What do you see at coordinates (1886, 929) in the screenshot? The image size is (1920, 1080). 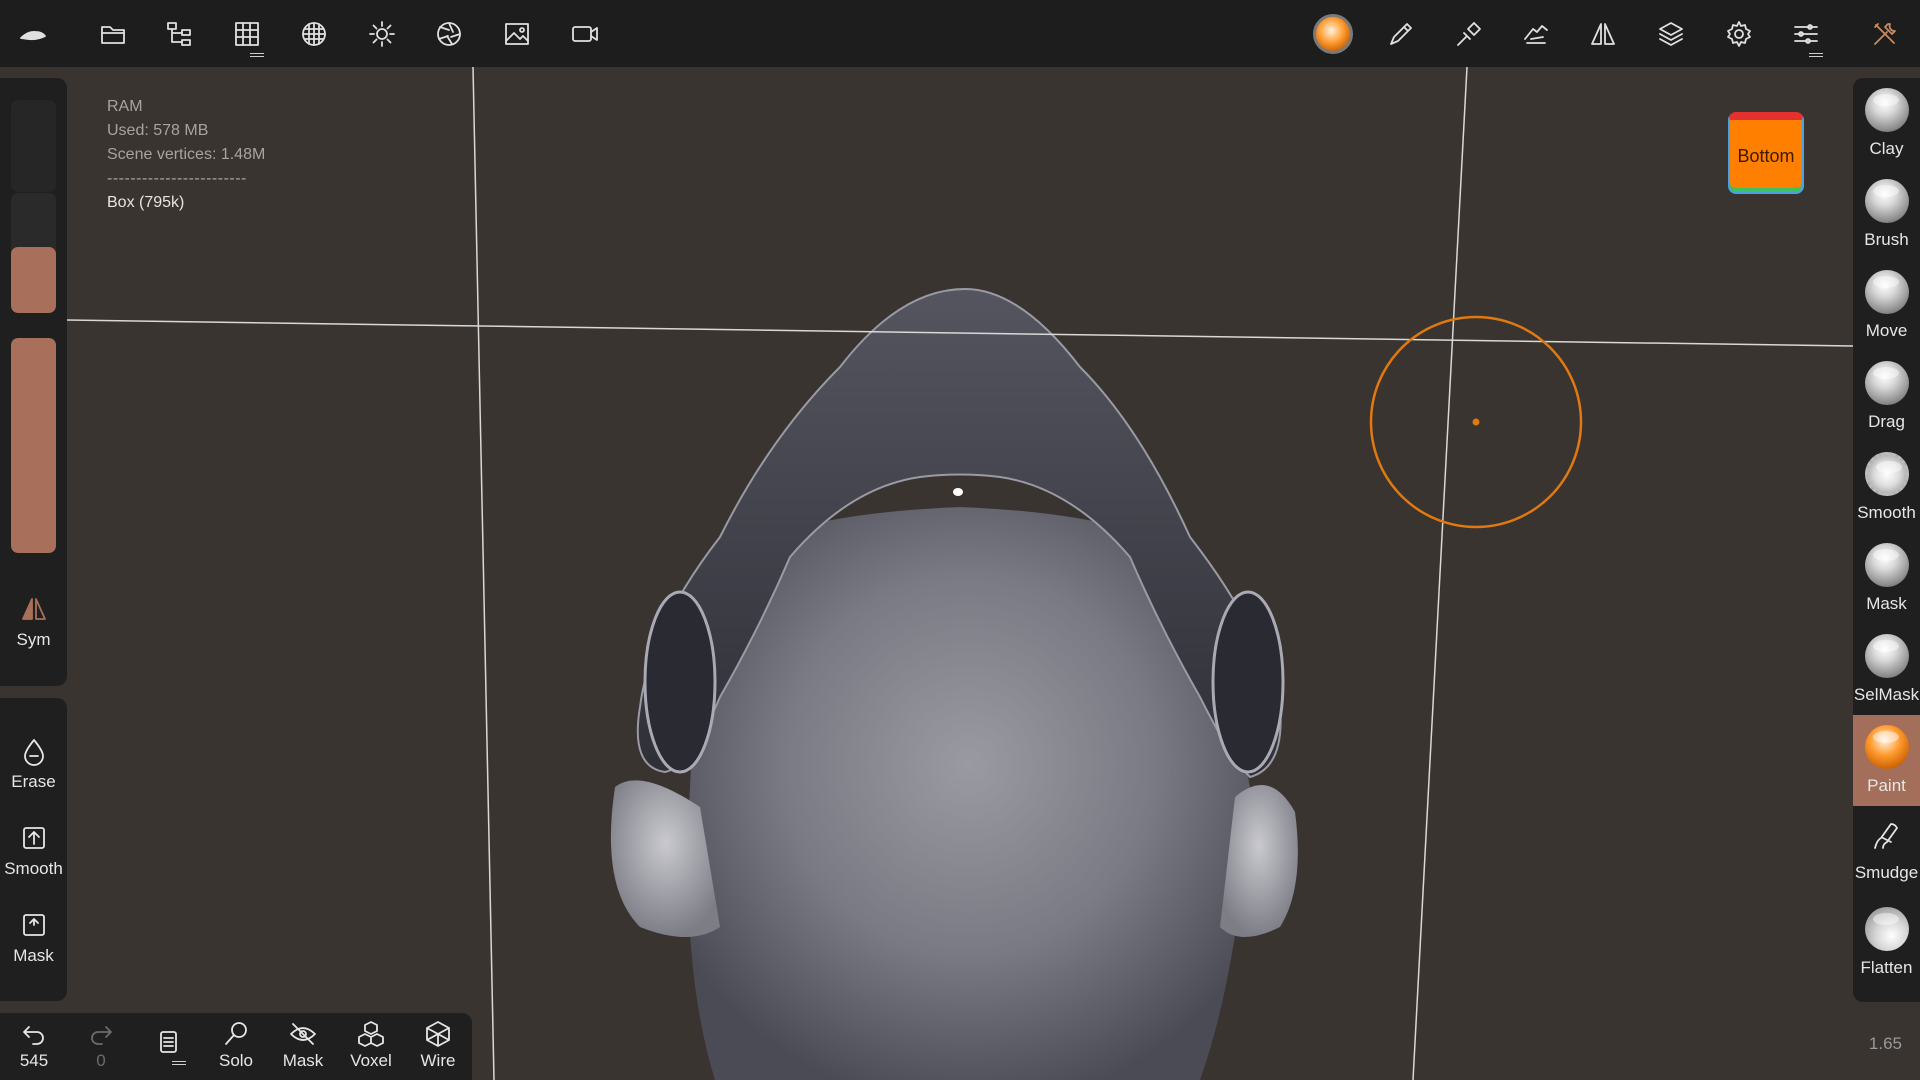 I see `flatten-ball-icon` at bounding box center [1886, 929].